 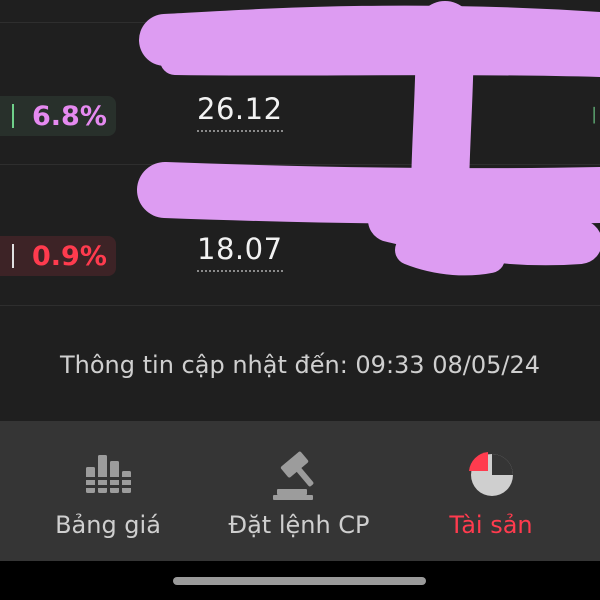 I want to click on stock-price: 26.12, so click(x=240, y=112).